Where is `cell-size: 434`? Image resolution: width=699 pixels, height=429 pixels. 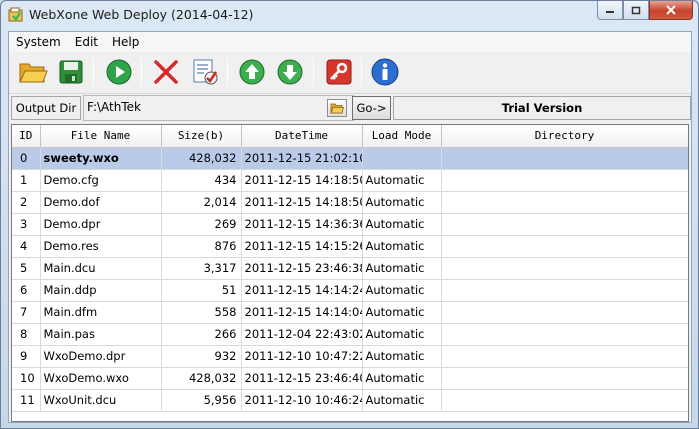
cell-size: 434 is located at coordinates (201, 180).